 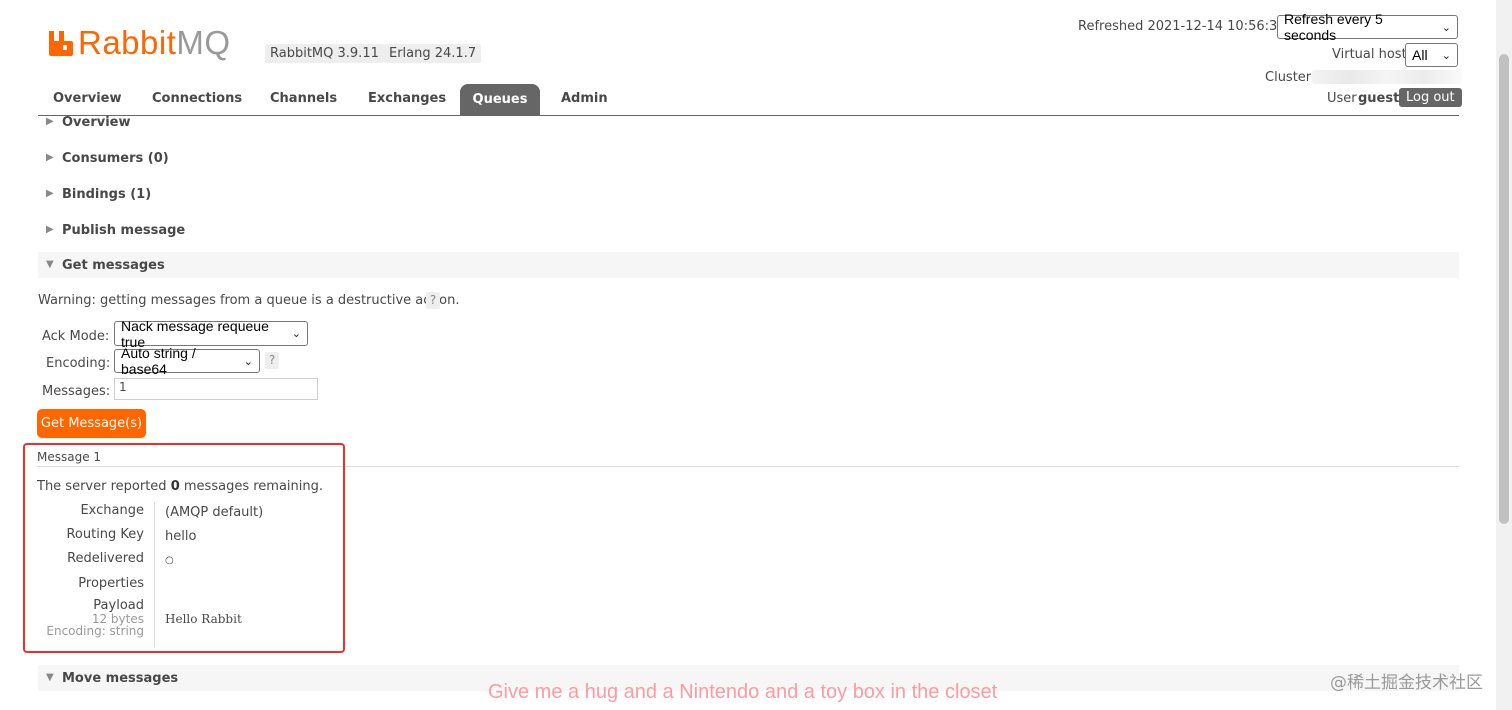 What do you see at coordinates (1420, 55) in the screenshot?
I see `virtual-host-value: All` at bounding box center [1420, 55].